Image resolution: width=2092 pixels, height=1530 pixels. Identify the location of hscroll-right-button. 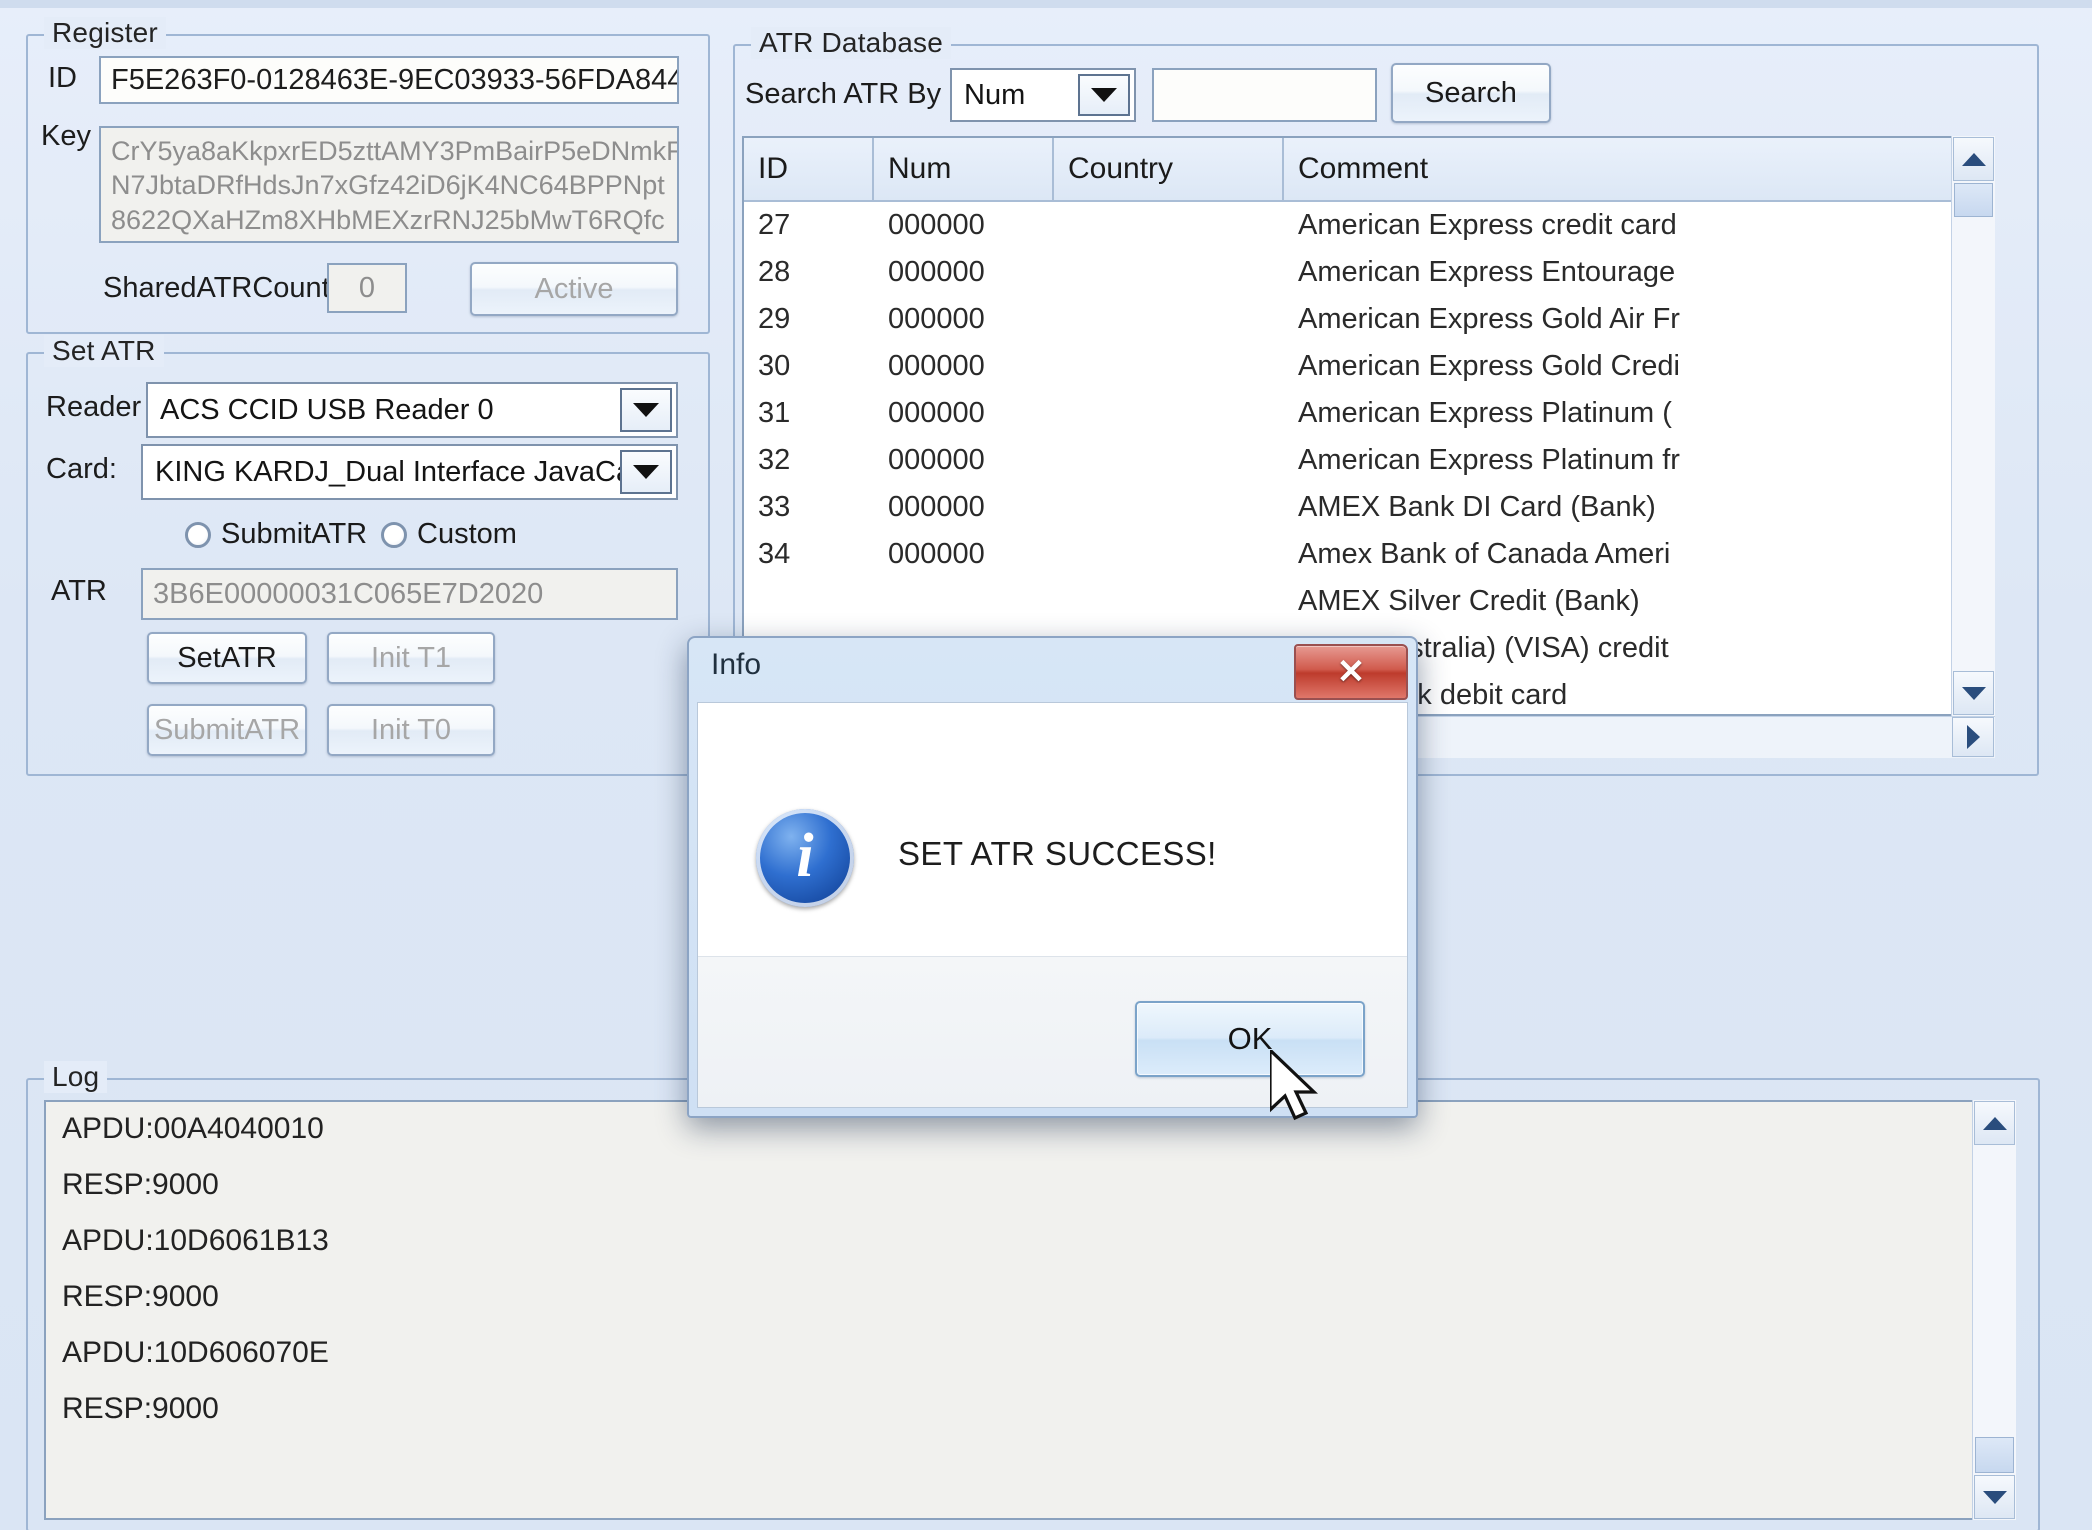
(1973, 737).